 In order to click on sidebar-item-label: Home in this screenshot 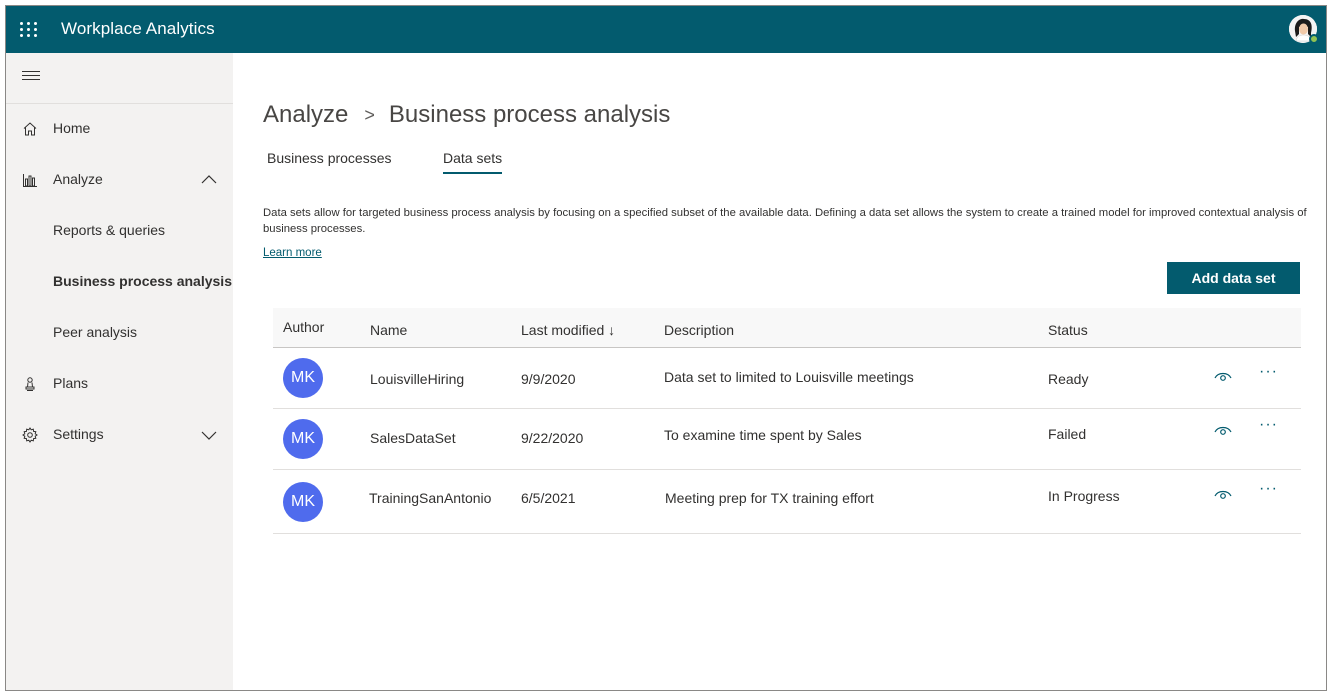, I will do `click(72, 128)`.